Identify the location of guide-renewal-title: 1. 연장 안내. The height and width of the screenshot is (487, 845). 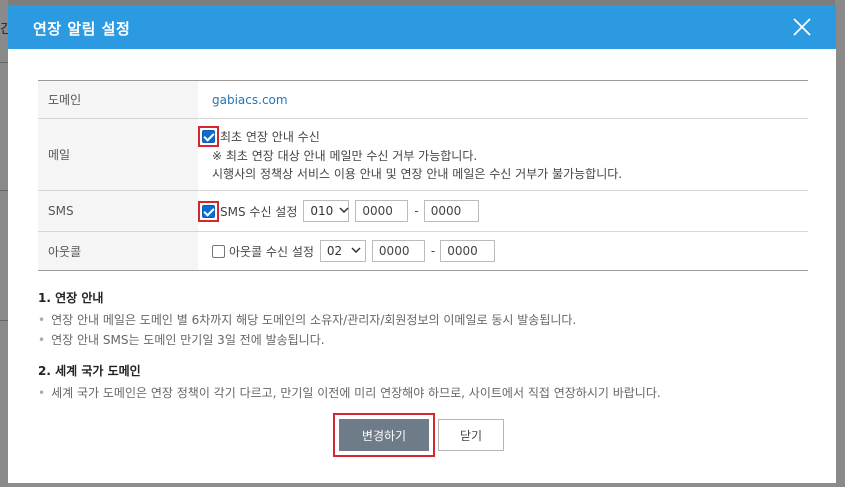
(71, 298).